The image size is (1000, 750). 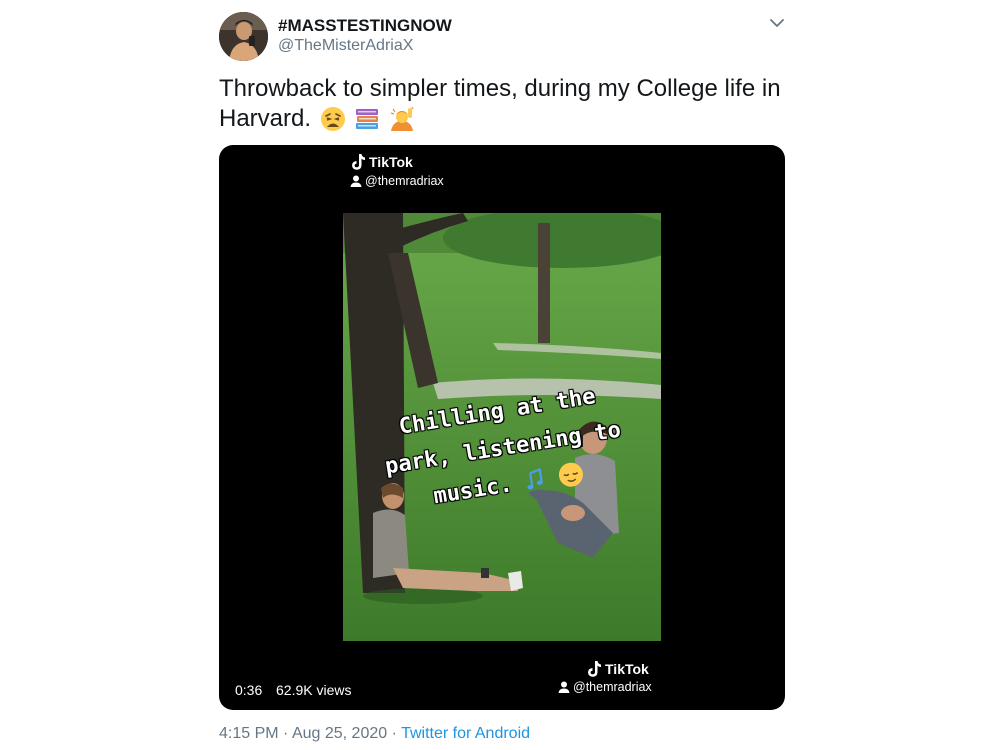 I want to click on chevron-down-icon, so click(x=777, y=23).